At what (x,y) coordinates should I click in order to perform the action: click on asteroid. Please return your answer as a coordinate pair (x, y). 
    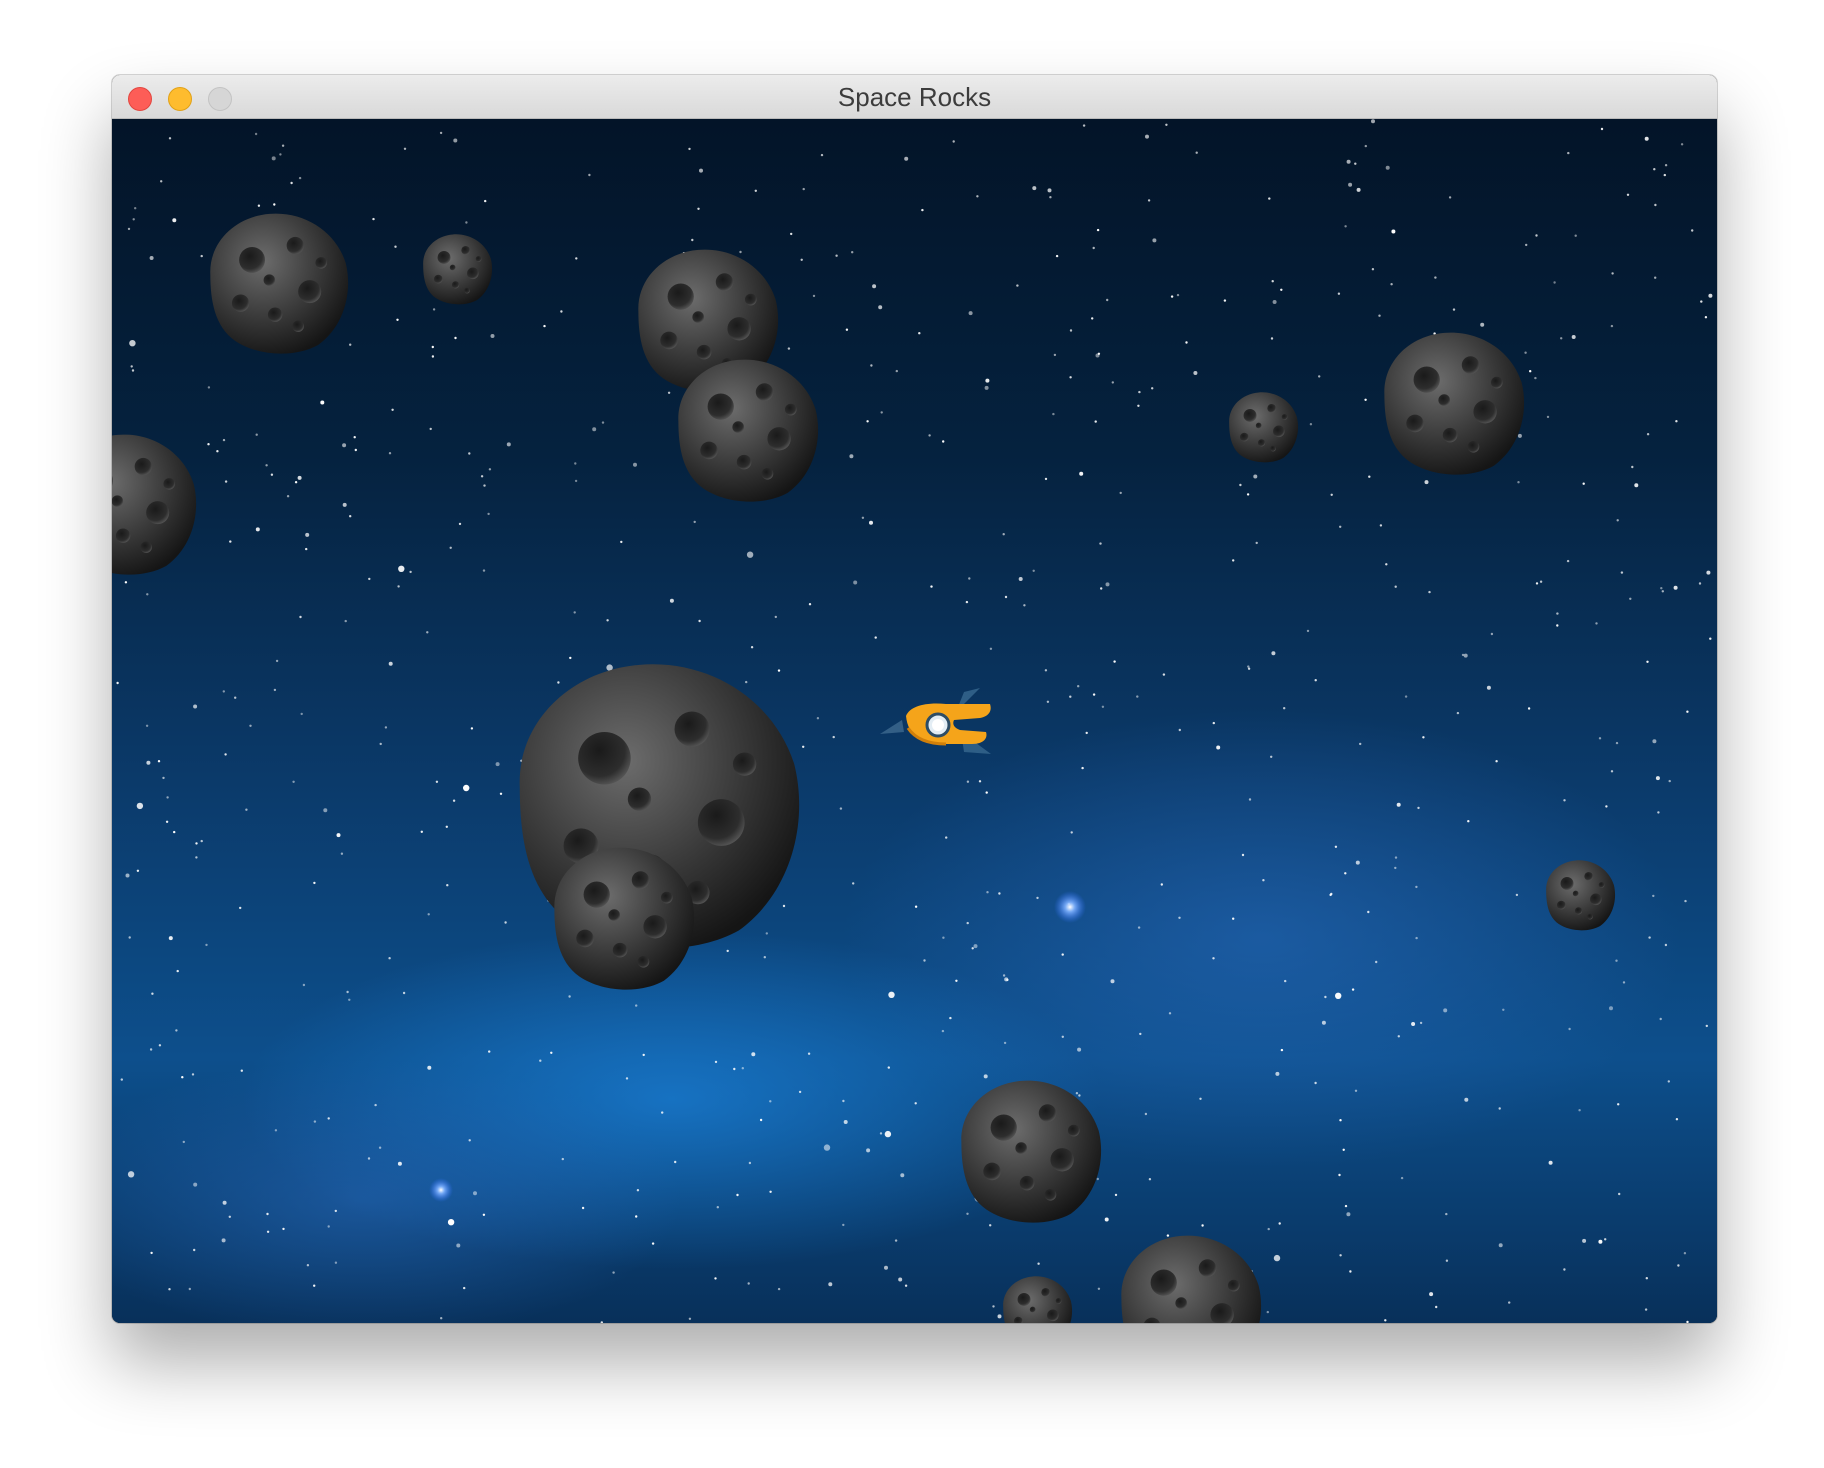
    Looking at the image, I should click on (1581, 895).